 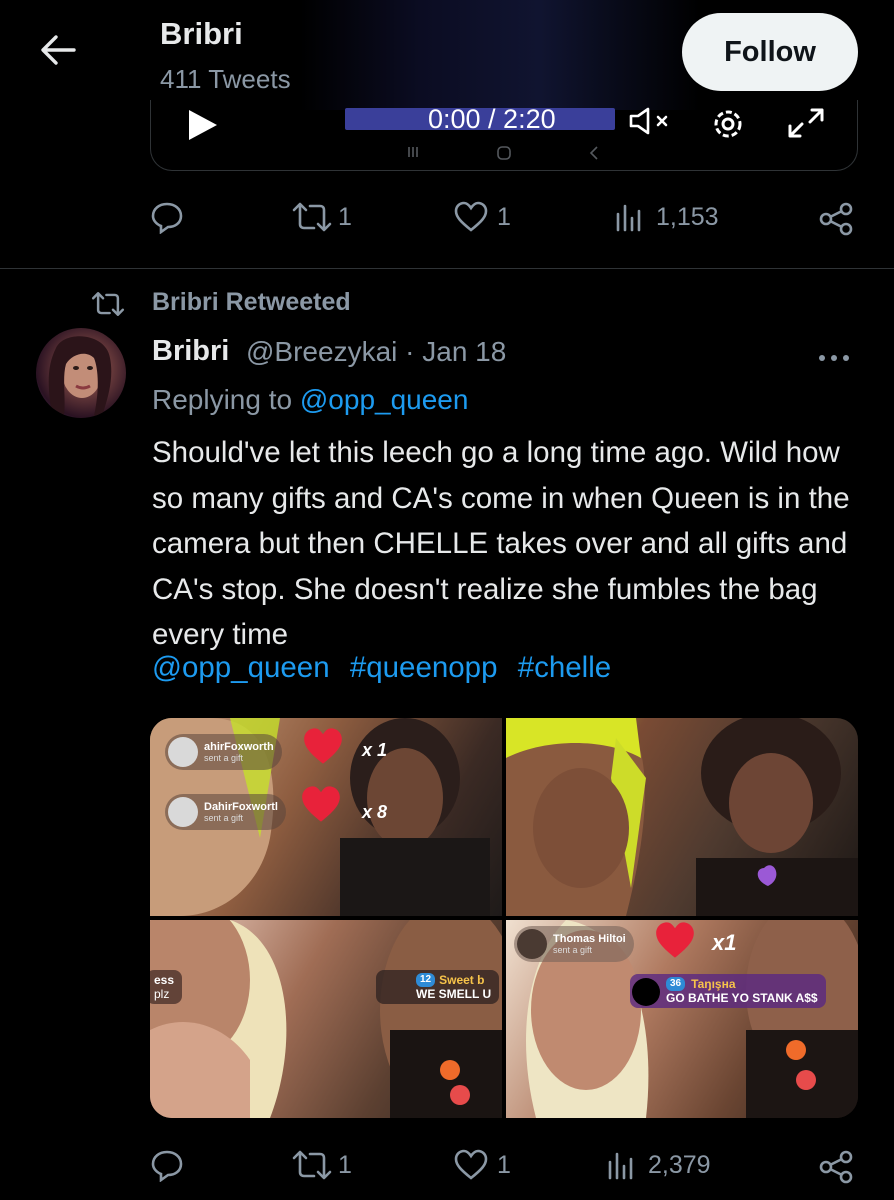 What do you see at coordinates (806, 123) in the screenshot?
I see `fullscreen-icon` at bounding box center [806, 123].